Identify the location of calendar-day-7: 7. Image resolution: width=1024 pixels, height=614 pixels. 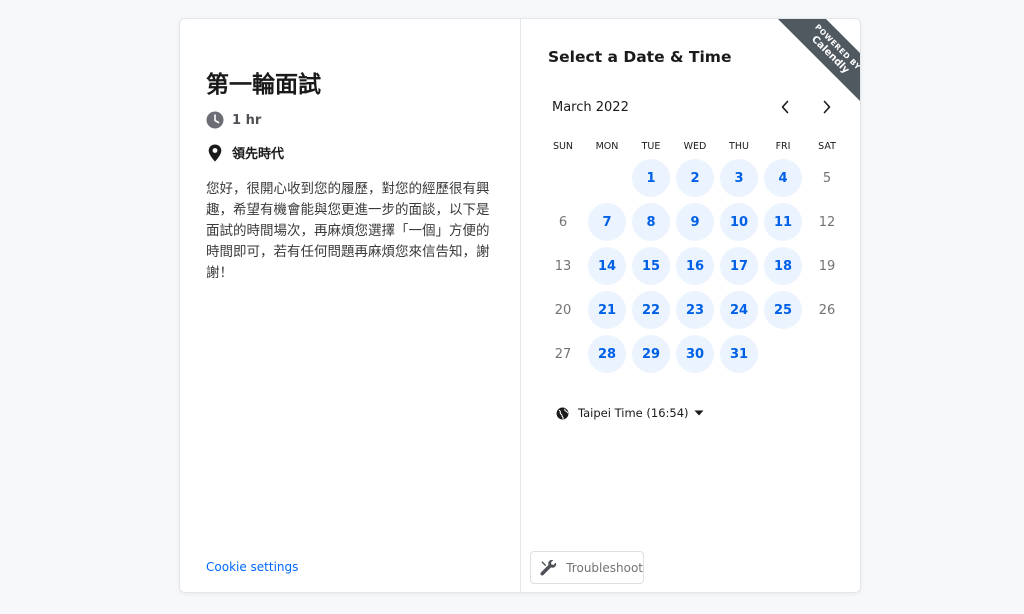
(607, 222).